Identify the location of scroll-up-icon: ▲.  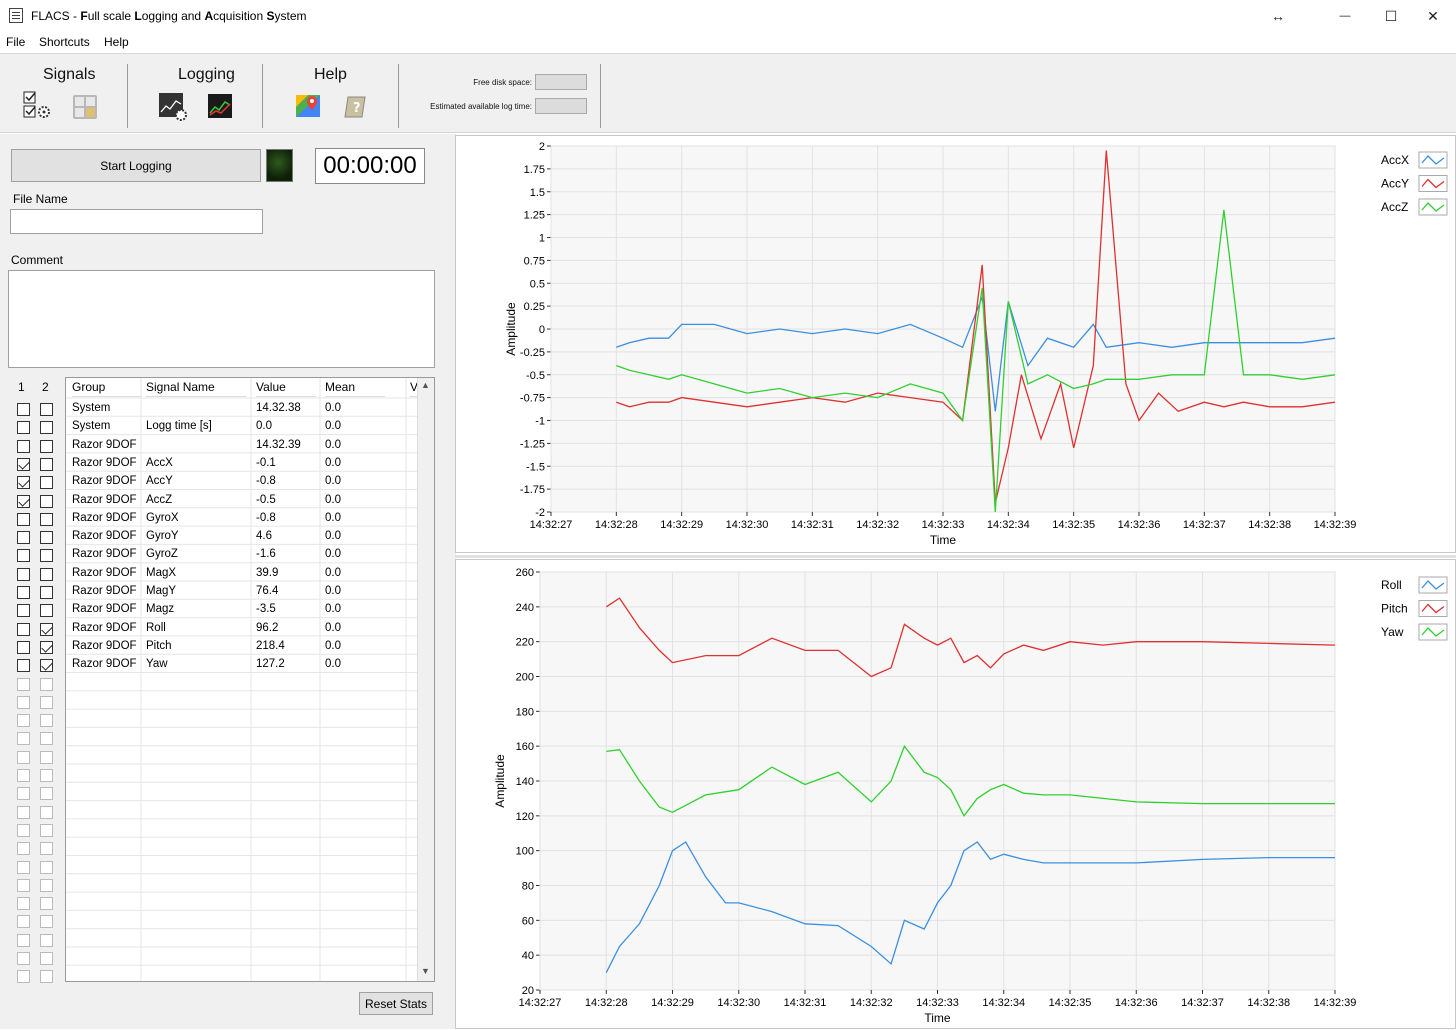
(425, 385).